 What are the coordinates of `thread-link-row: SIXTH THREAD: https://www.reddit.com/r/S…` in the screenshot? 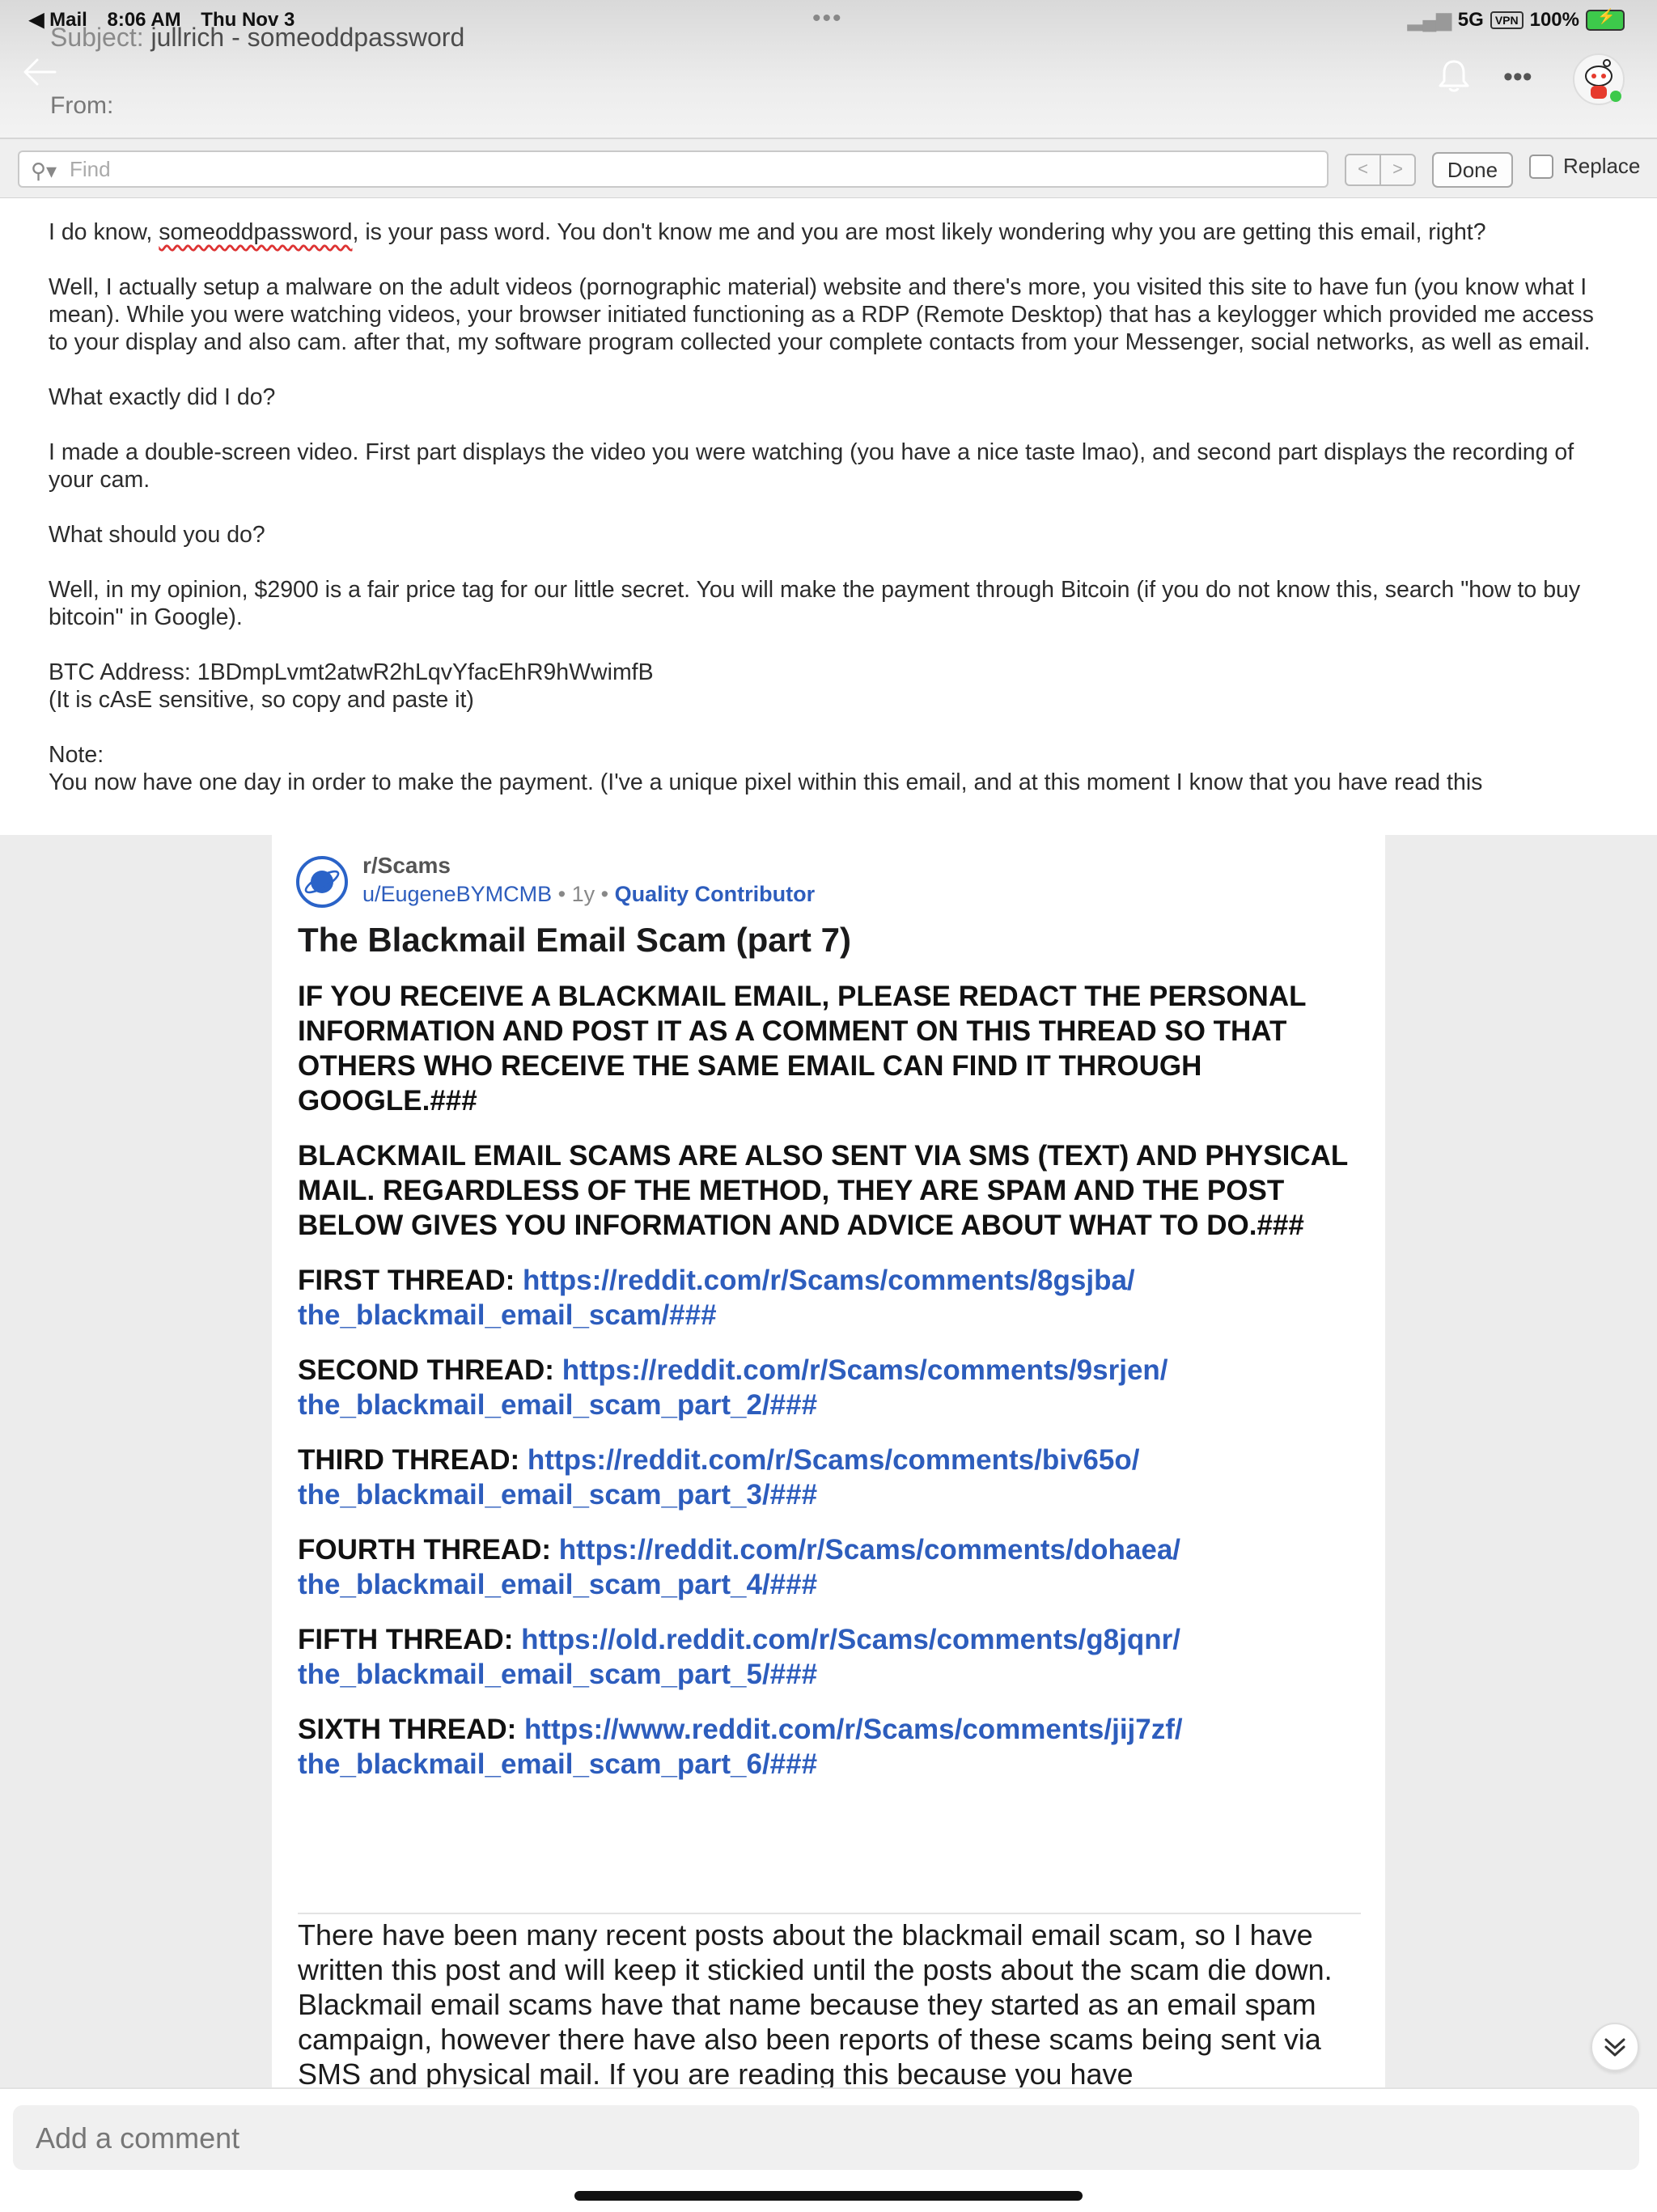 It's located at (740, 1747).